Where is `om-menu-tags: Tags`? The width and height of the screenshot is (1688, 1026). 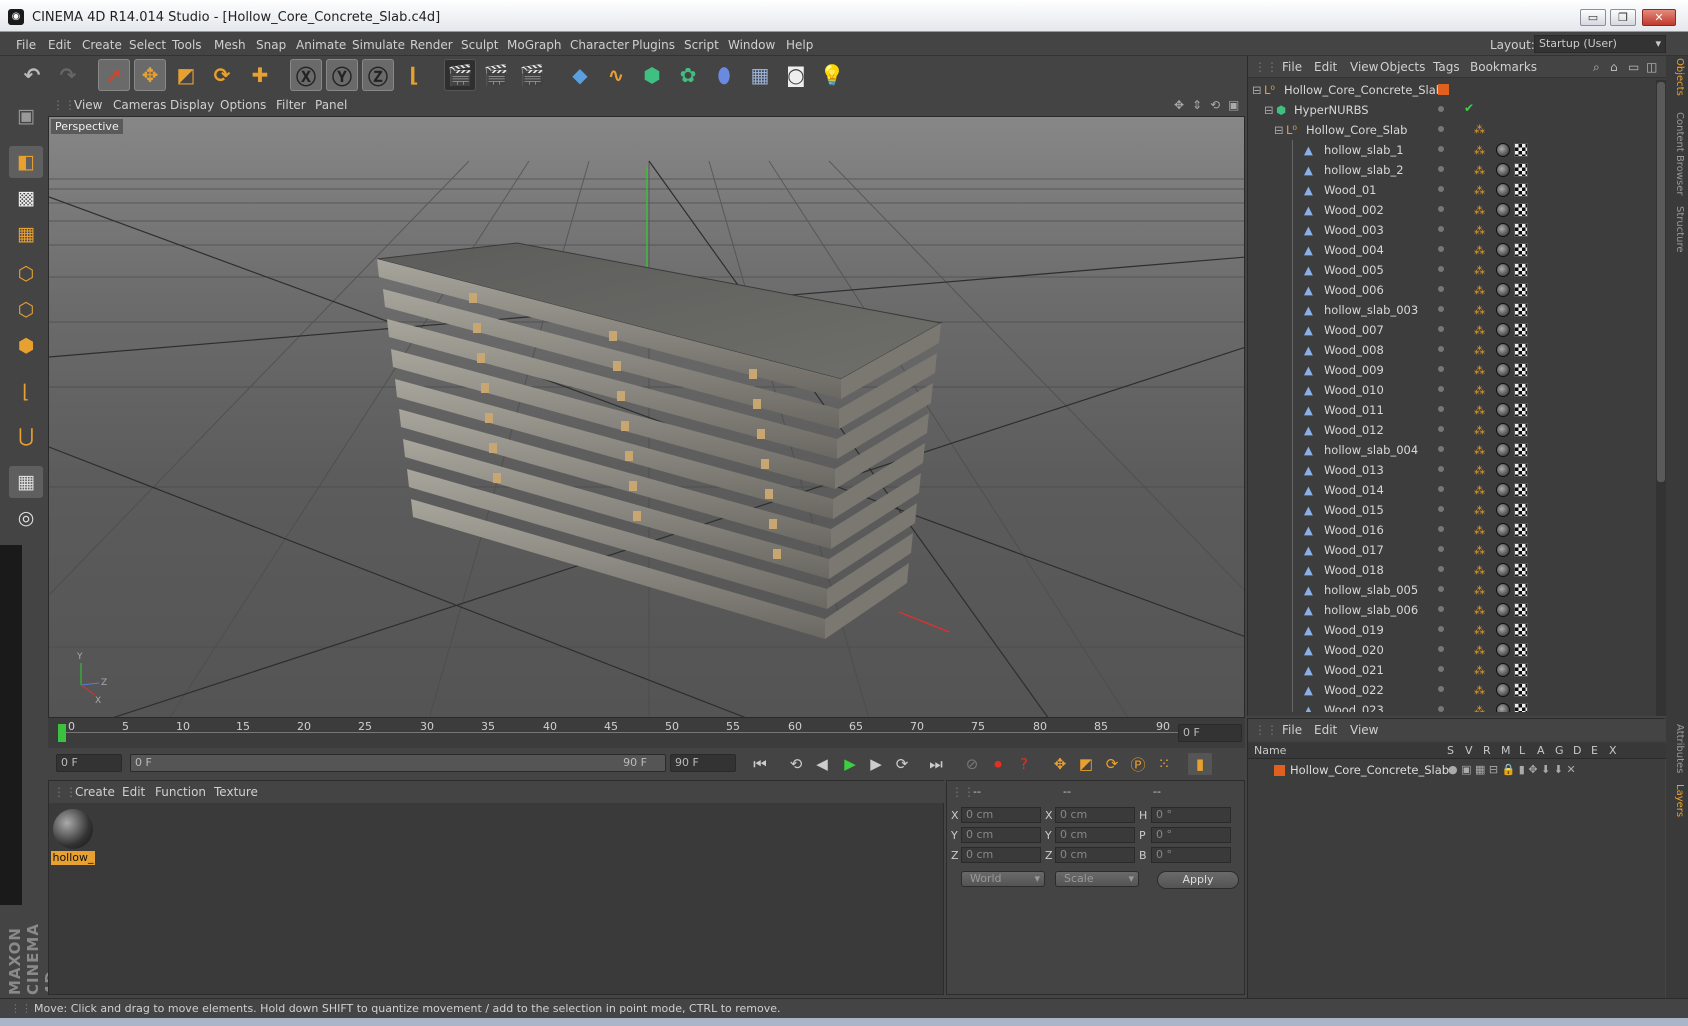
om-menu-tags: Tags is located at coordinates (1446, 67).